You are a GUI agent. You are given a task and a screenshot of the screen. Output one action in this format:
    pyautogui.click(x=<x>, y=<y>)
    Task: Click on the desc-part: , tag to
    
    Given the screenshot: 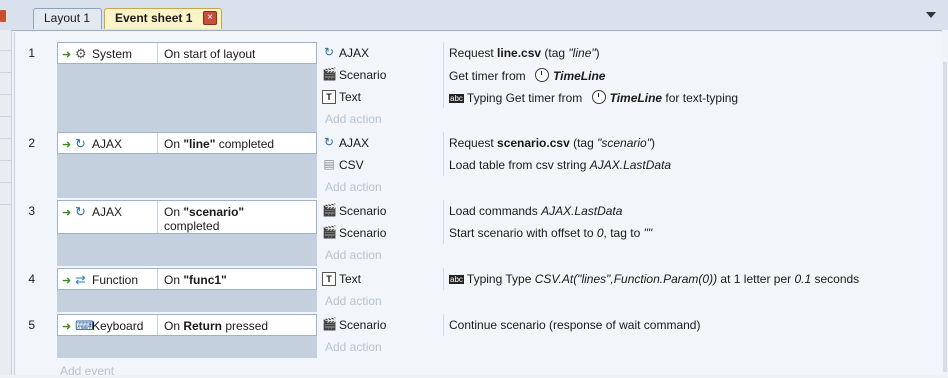 What is the action you would take?
    pyautogui.click(x=623, y=233)
    